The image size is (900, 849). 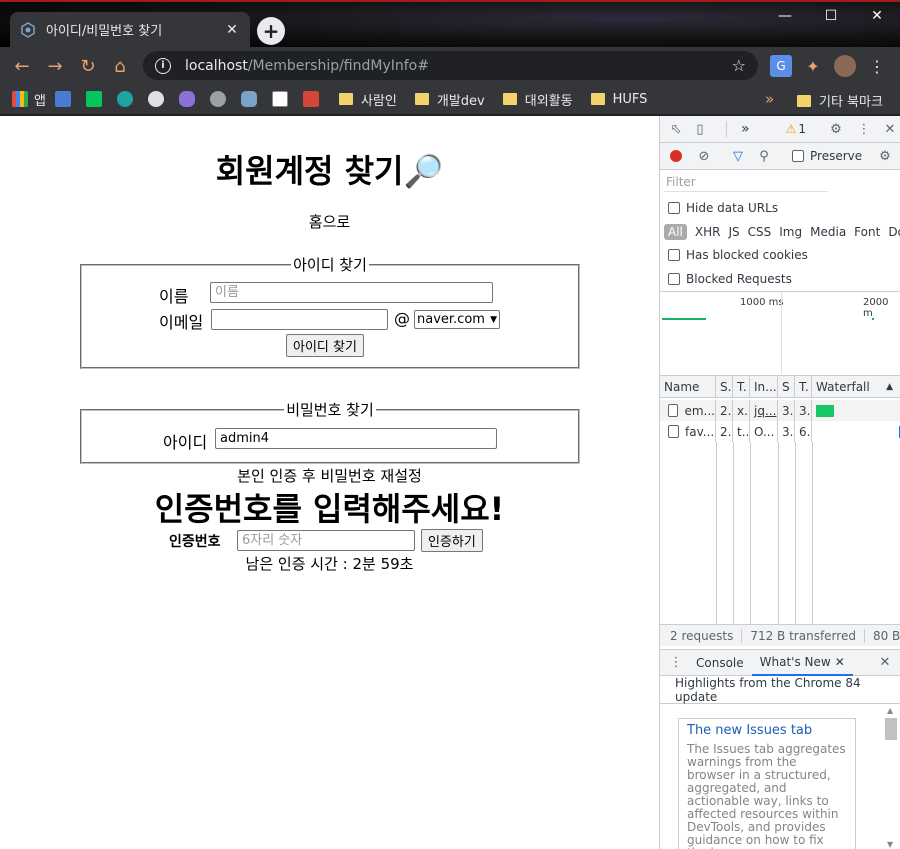 What do you see at coordinates (825, 410) in the screenshot?
I see `waterfall-bar` at bounding box center [825, 410].